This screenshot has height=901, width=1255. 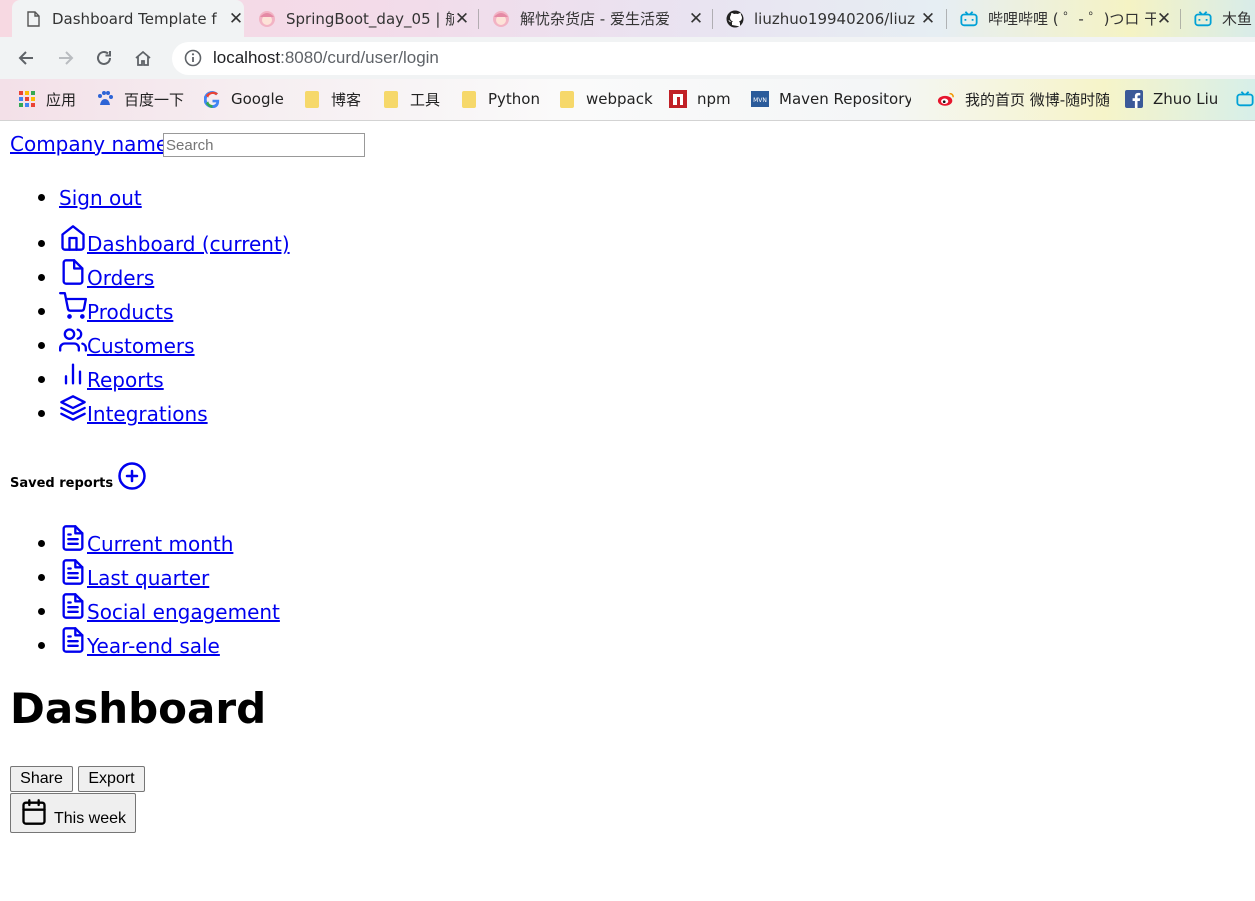 What do you see at coordinates (33, 19) in the screenshot?
I see `page-icon` at bounding box center [33, 19].